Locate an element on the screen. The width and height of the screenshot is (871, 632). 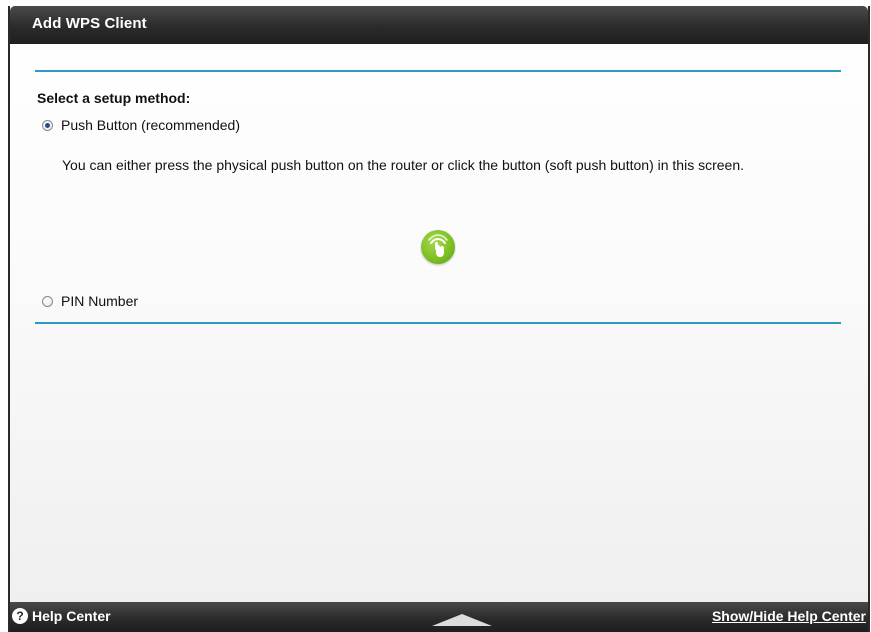
wps-push-icon is located at coordinates (438, 245).